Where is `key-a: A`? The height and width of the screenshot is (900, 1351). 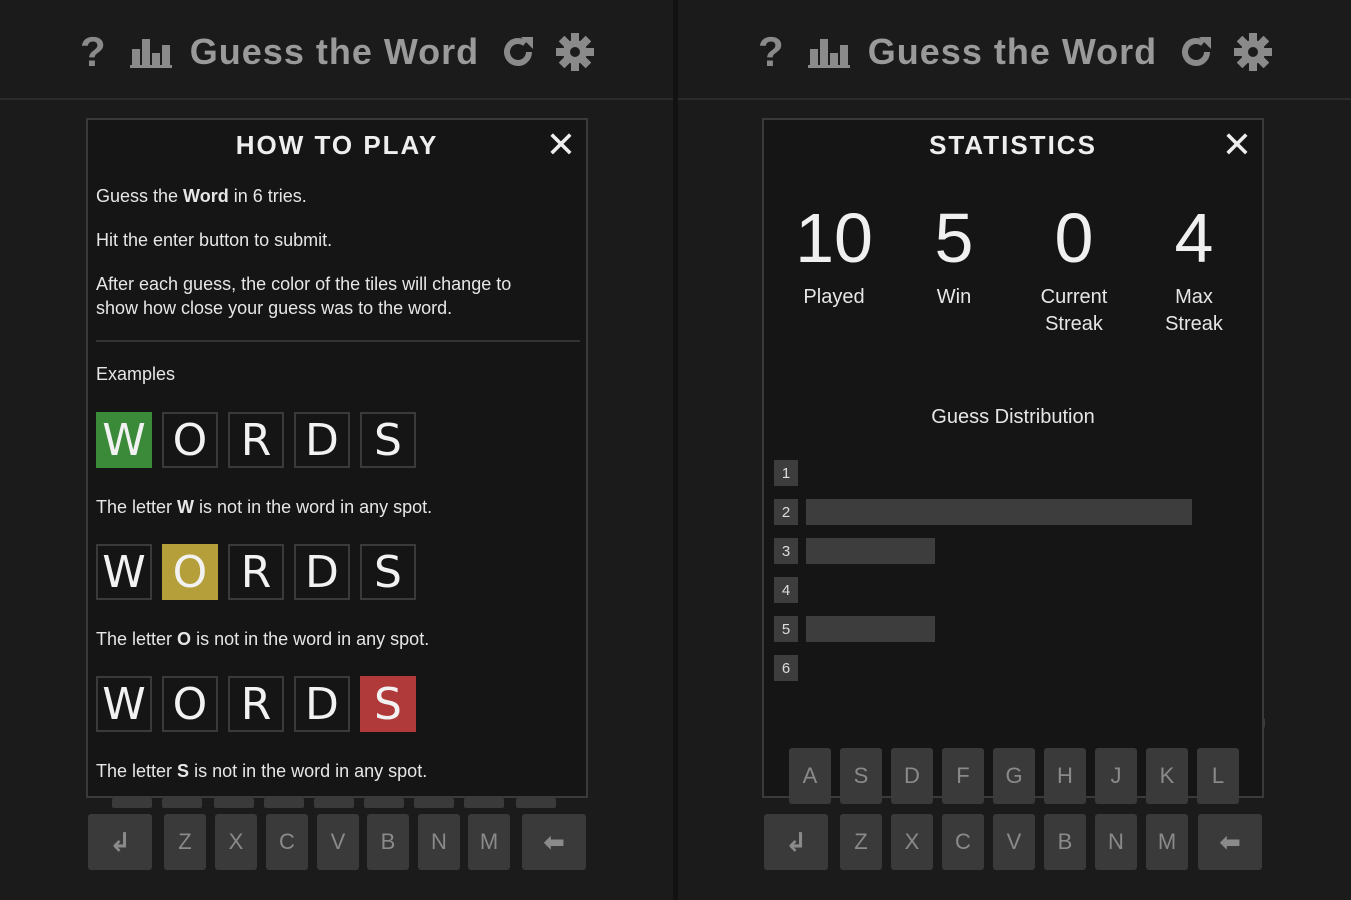 key-a: A is located at coordinates (810, 776).